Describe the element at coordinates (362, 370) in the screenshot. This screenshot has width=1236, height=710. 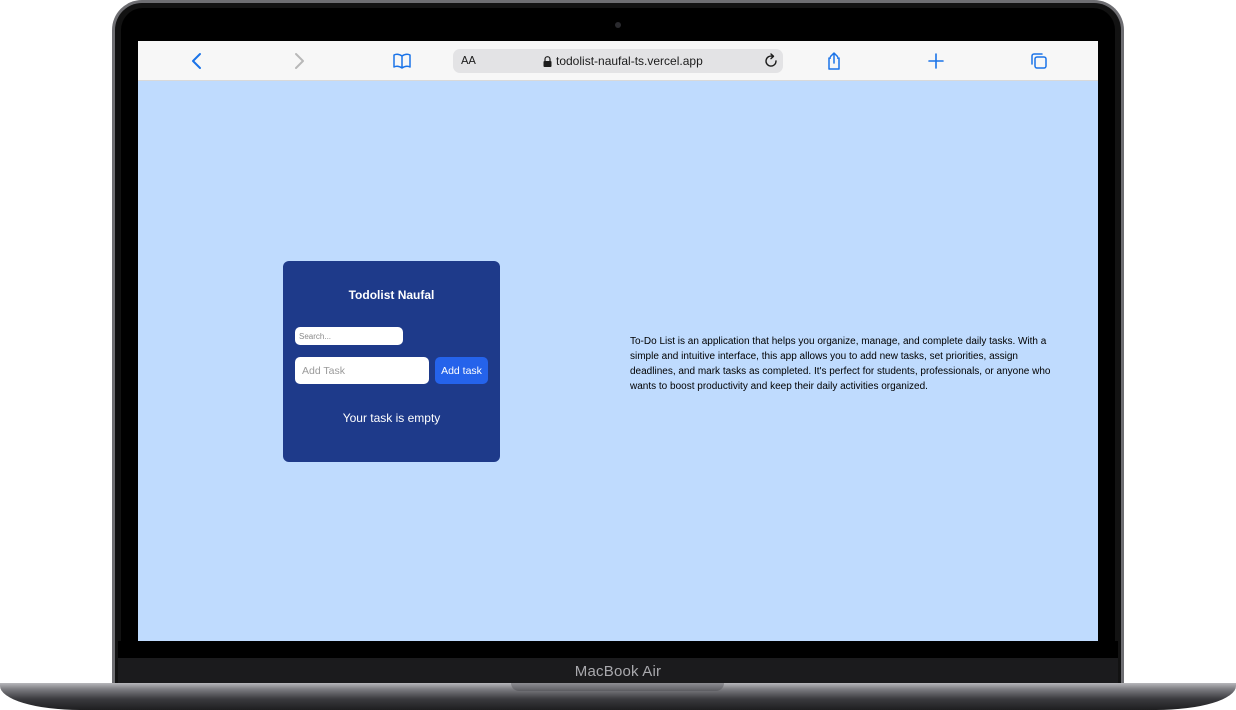
I see `add-task-input` at that location.